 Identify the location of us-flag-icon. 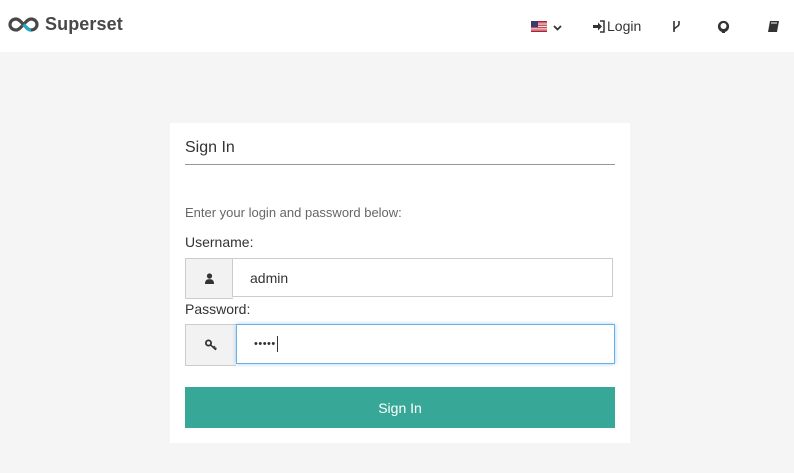
(539, 26).